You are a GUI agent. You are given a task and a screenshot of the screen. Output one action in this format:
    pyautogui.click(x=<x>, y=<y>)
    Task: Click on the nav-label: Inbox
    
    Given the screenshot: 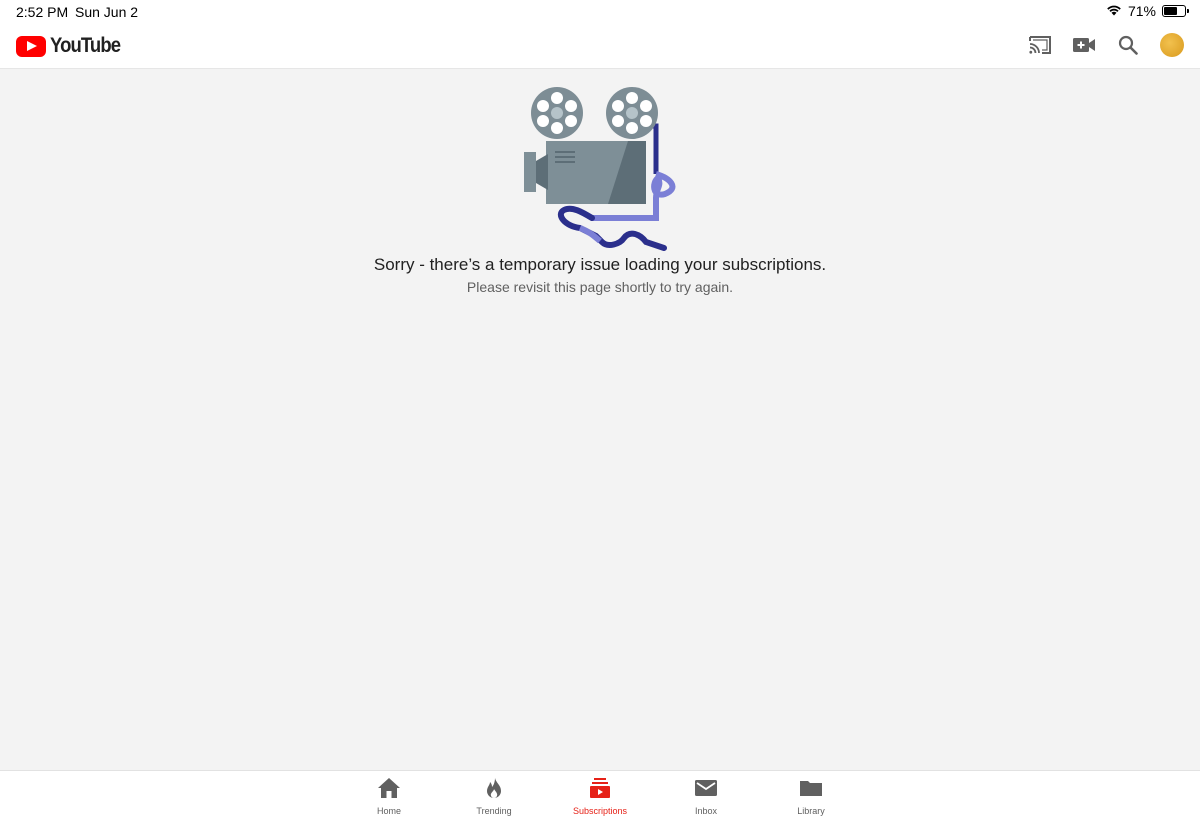 What is the action you would take?
    pyautogui.click(x=706, y=811)
    